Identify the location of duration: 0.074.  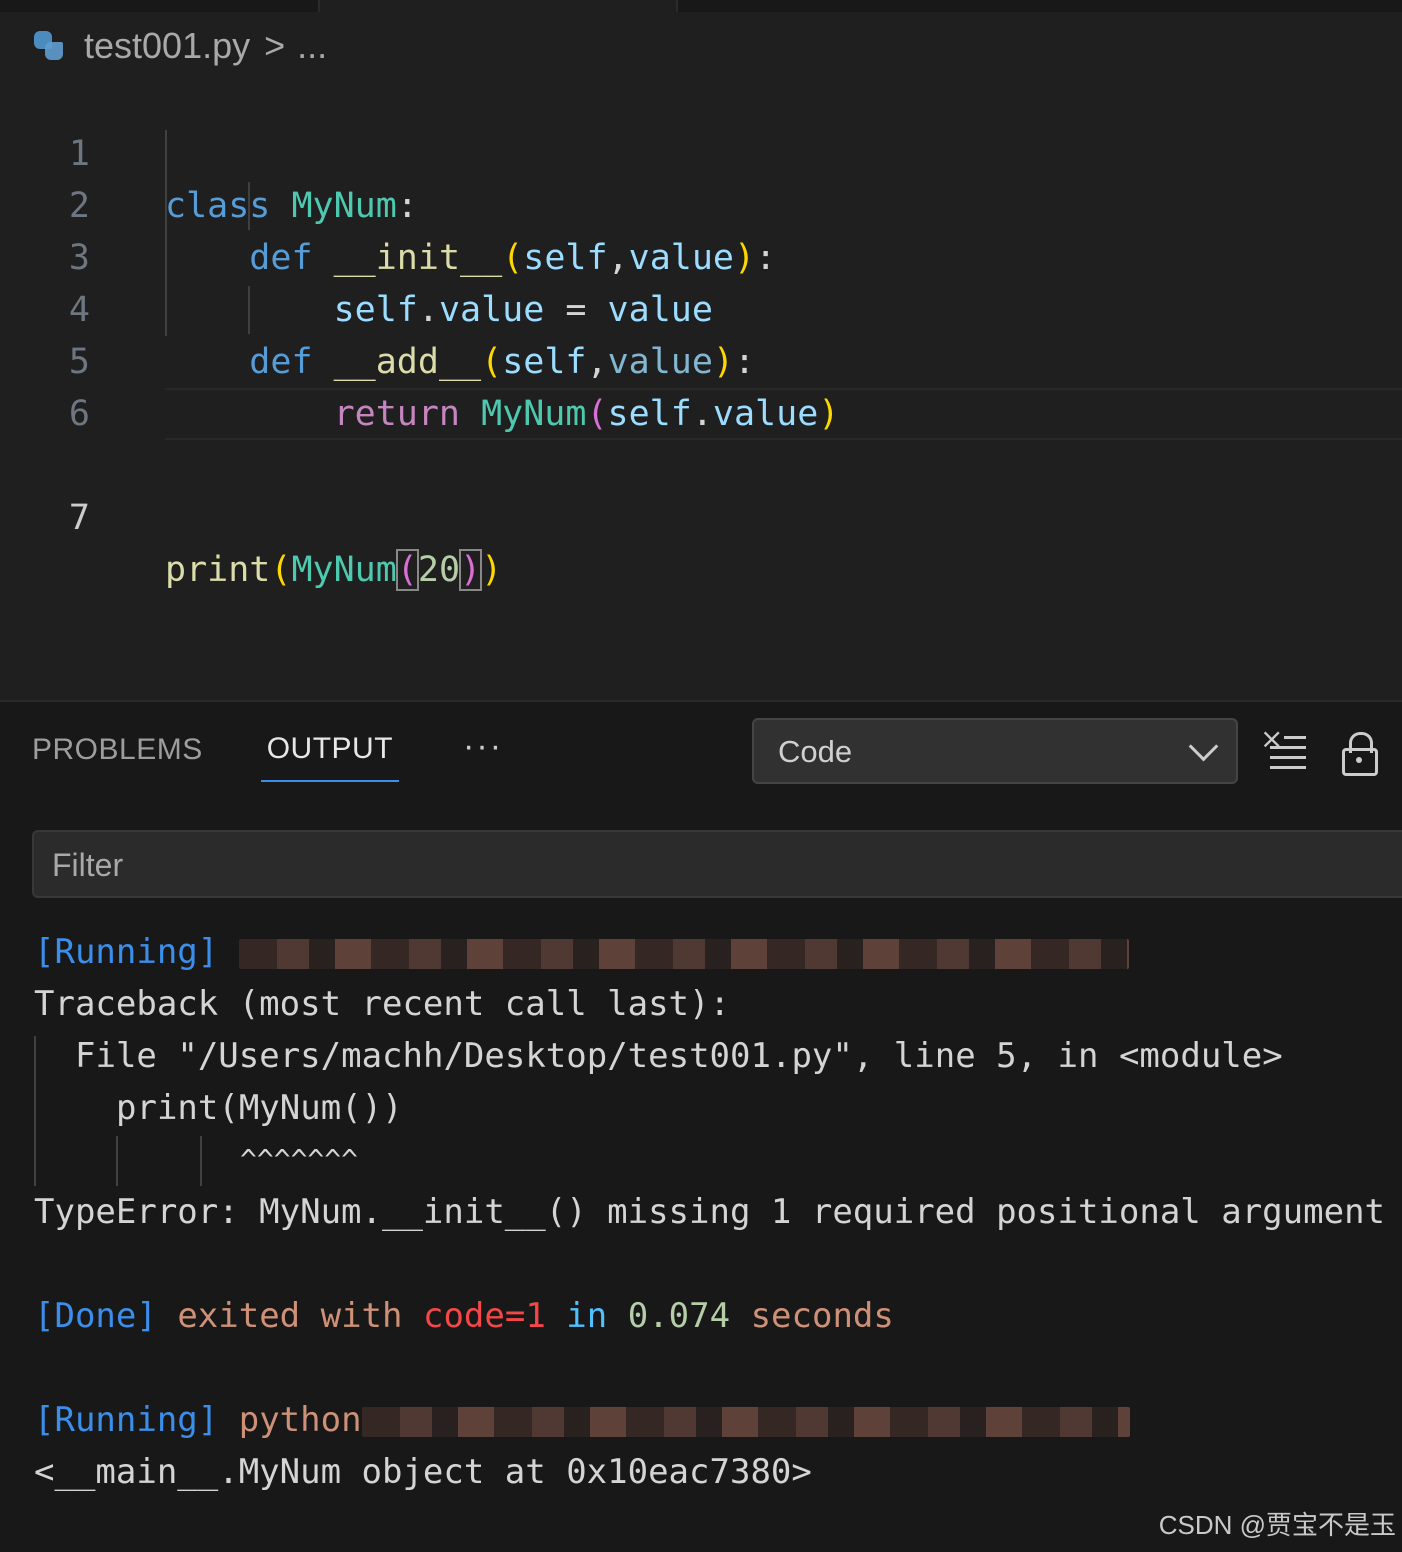
(679, 1316).